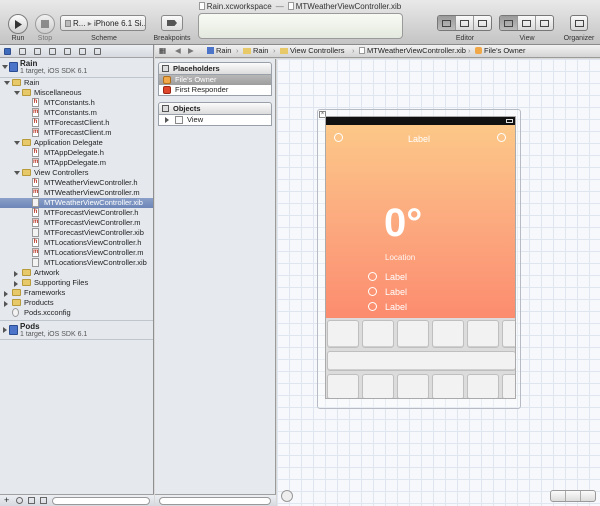 The image size is (600, 506). I want to click on tree-item: h MTForecastClient.h, so click(76, 123).